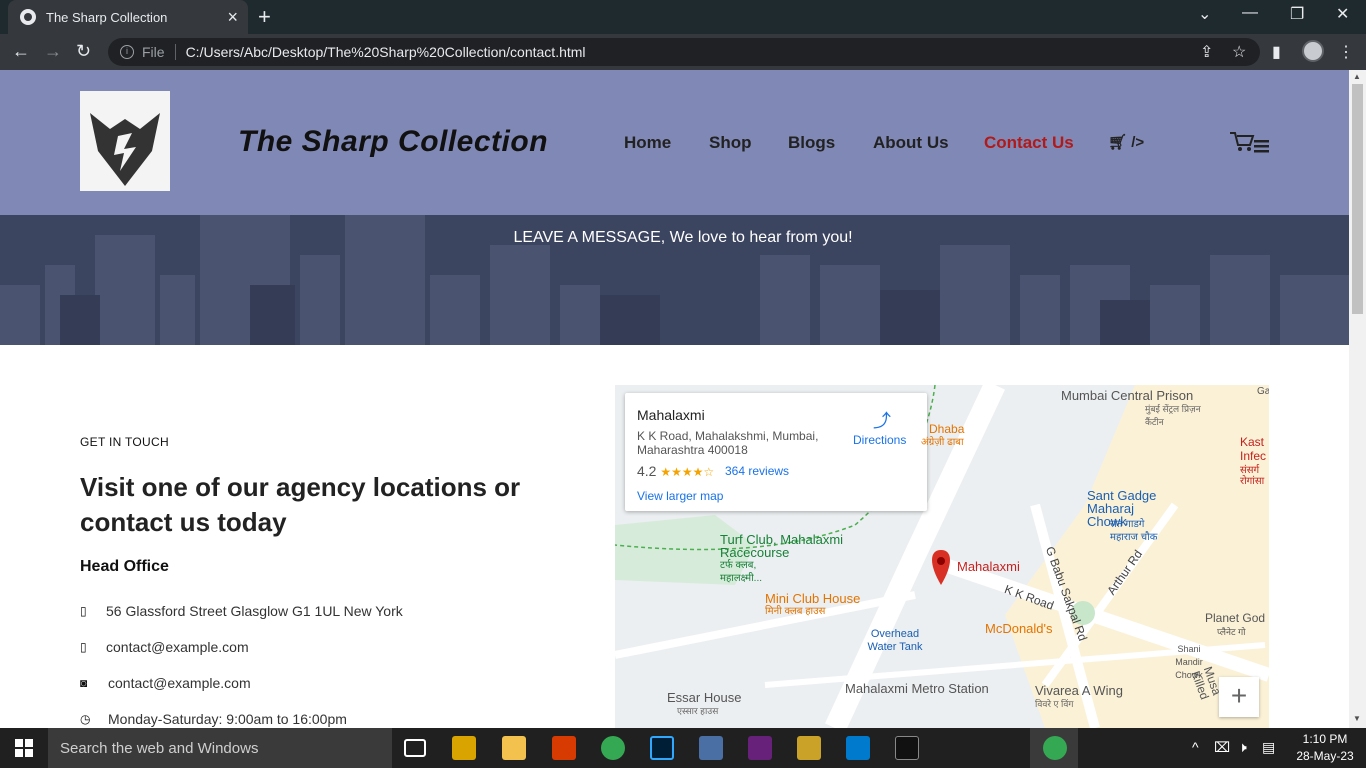 Image resolution: width=1366 pixels, height=768 pixels. What do you see at coordinates (415, 748) in the screenshot?
I see `task-view-icon` at bounding box center [415, 748].